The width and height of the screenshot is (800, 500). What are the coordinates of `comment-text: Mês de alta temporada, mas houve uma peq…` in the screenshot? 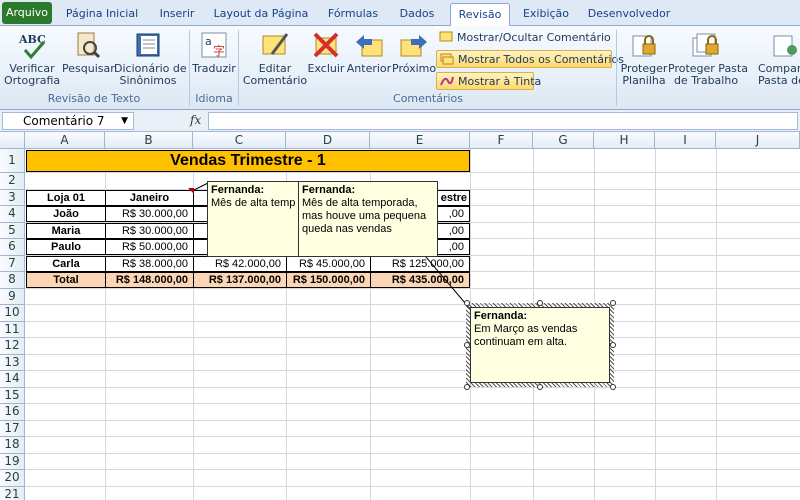 It's located at (364, 216).